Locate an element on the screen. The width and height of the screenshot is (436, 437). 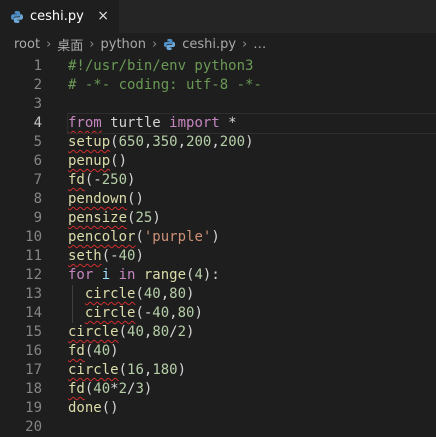
code-text: fd(40*2/3) is located at coordinates (252, 389).